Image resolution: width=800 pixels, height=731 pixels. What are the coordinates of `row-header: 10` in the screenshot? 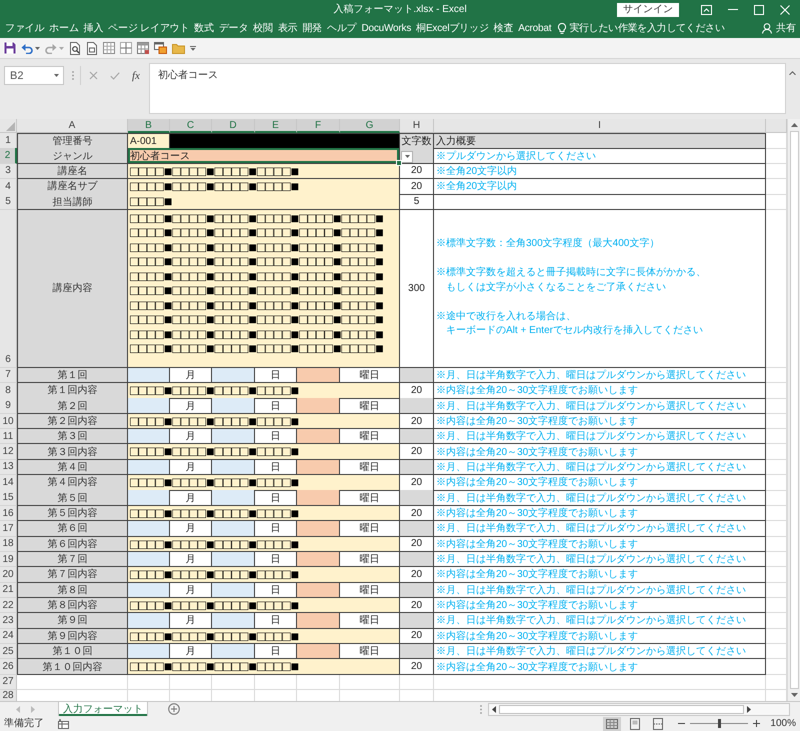 It's located at (8, 422).